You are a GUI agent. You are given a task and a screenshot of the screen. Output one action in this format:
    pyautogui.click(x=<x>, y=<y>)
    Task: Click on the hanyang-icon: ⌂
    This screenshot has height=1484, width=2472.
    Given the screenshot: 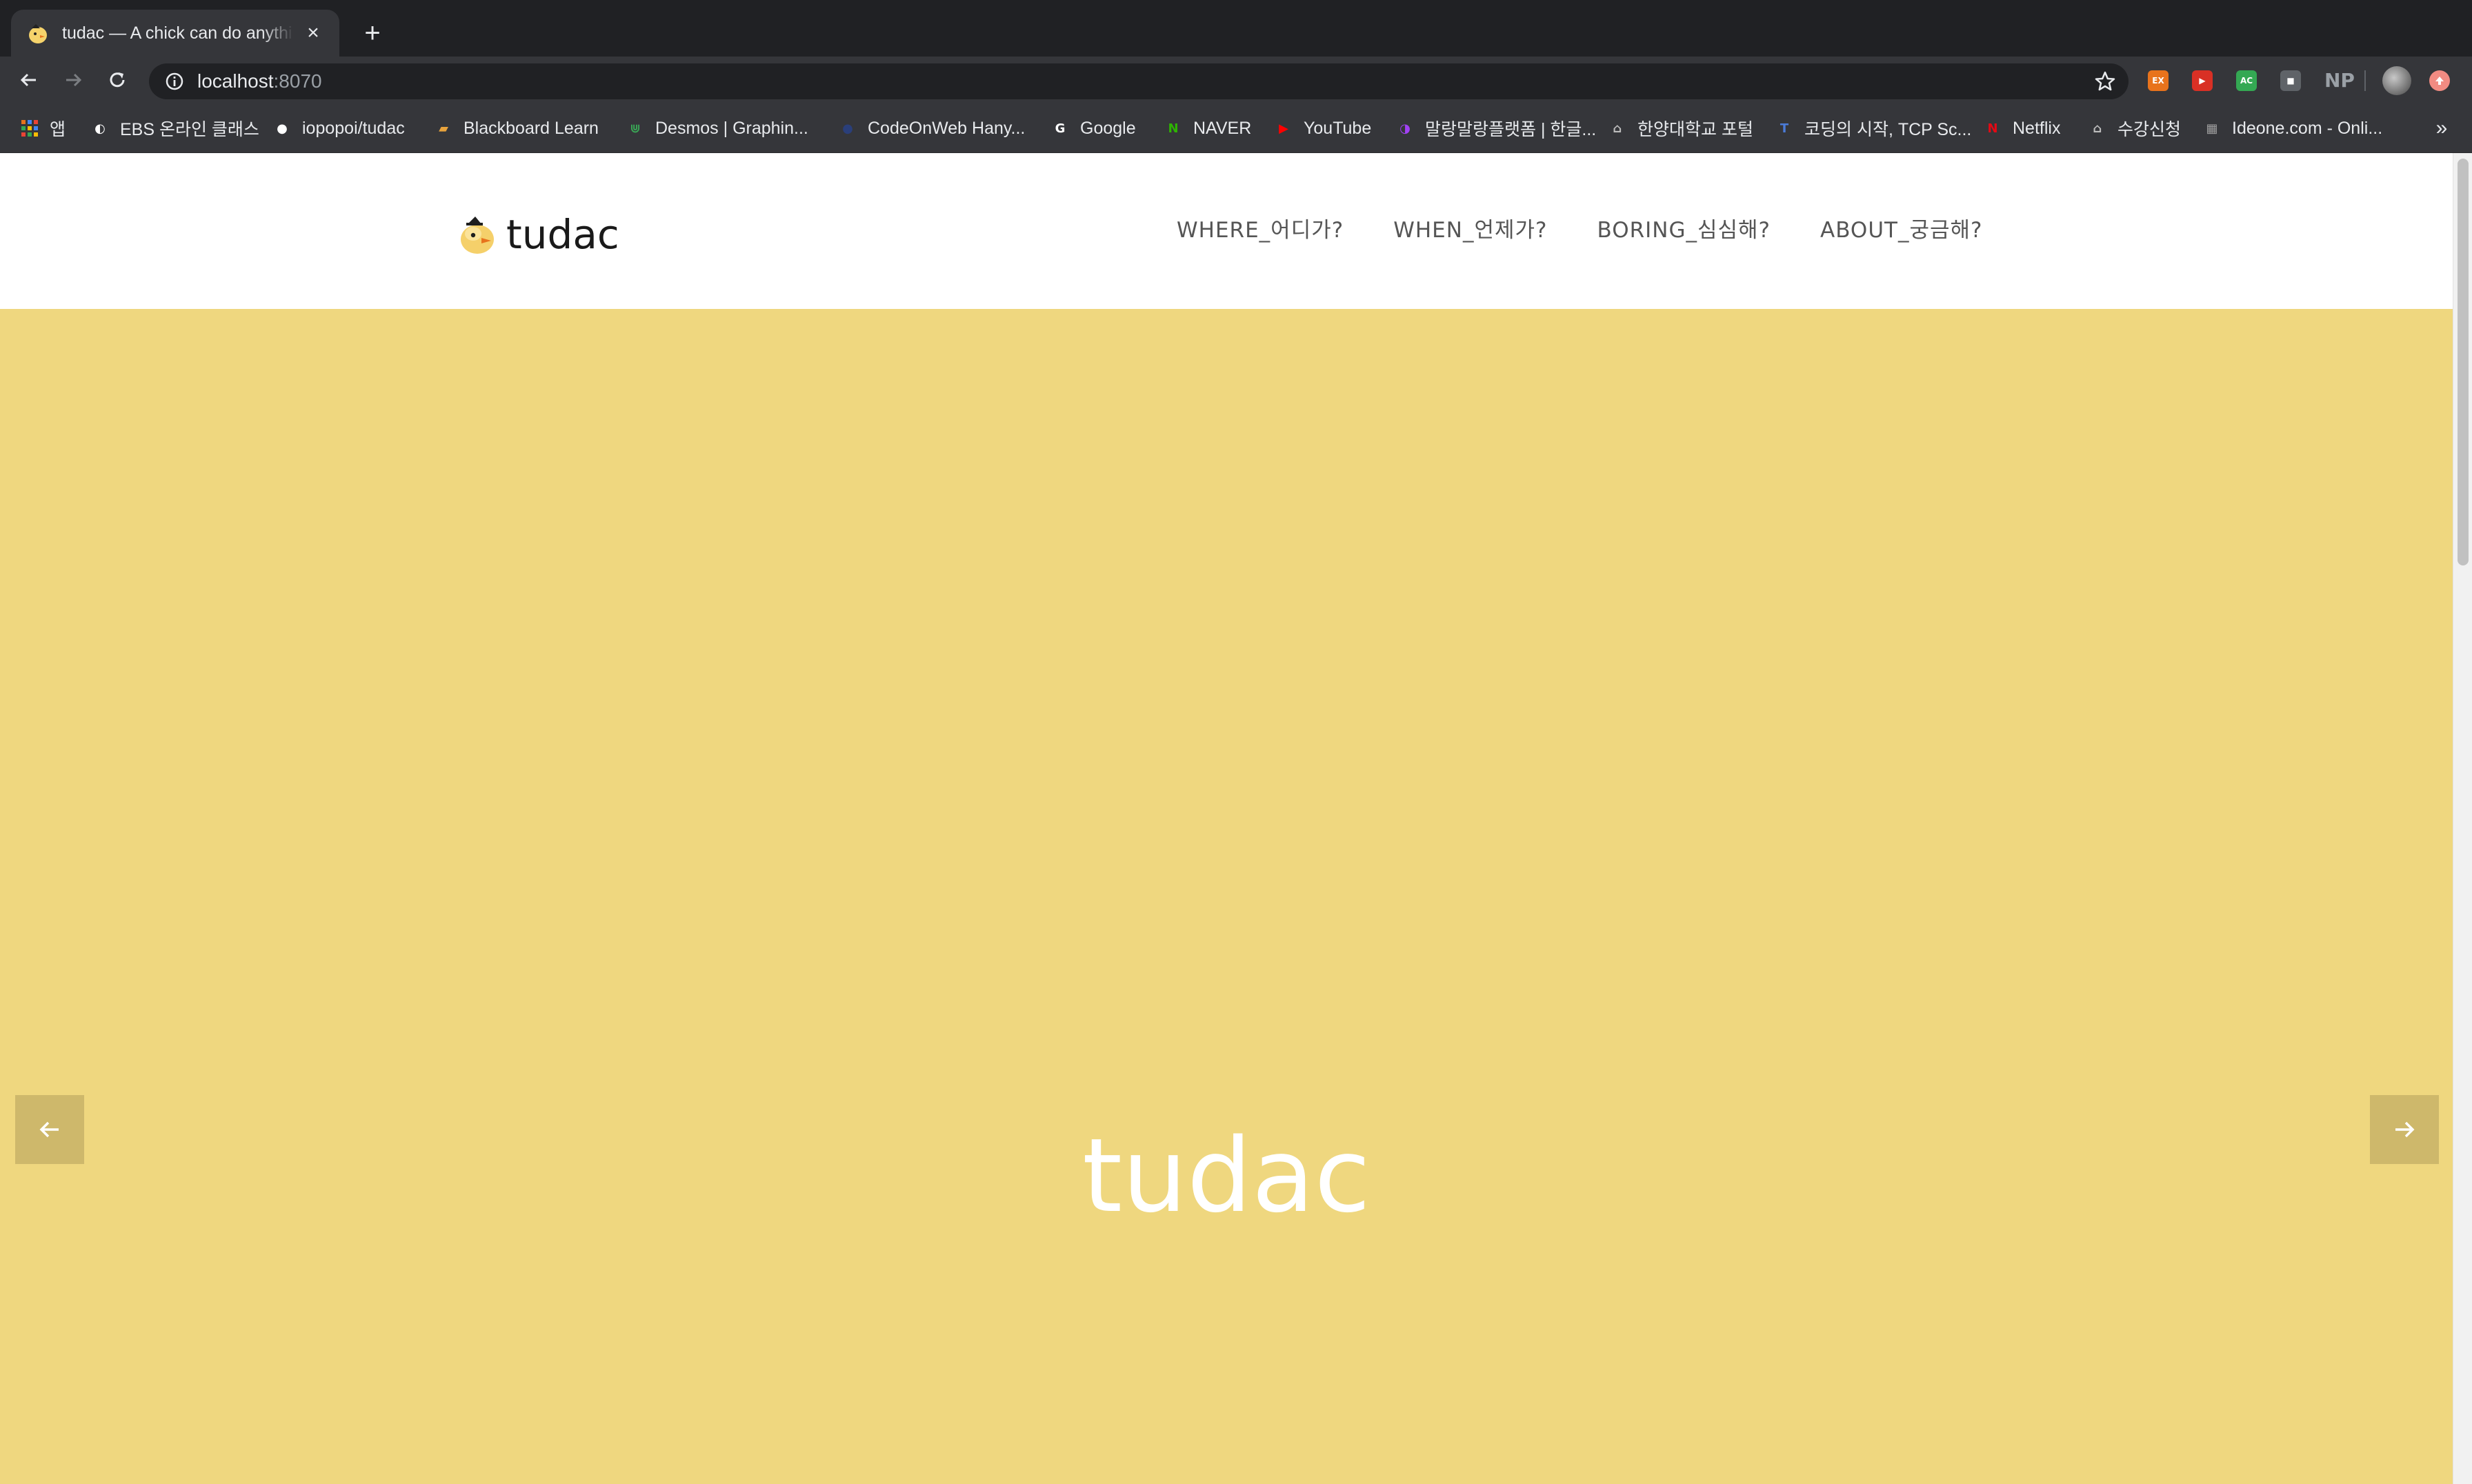 What is the action you would take?
    pyautogui.click(x=1618, y=128)
    